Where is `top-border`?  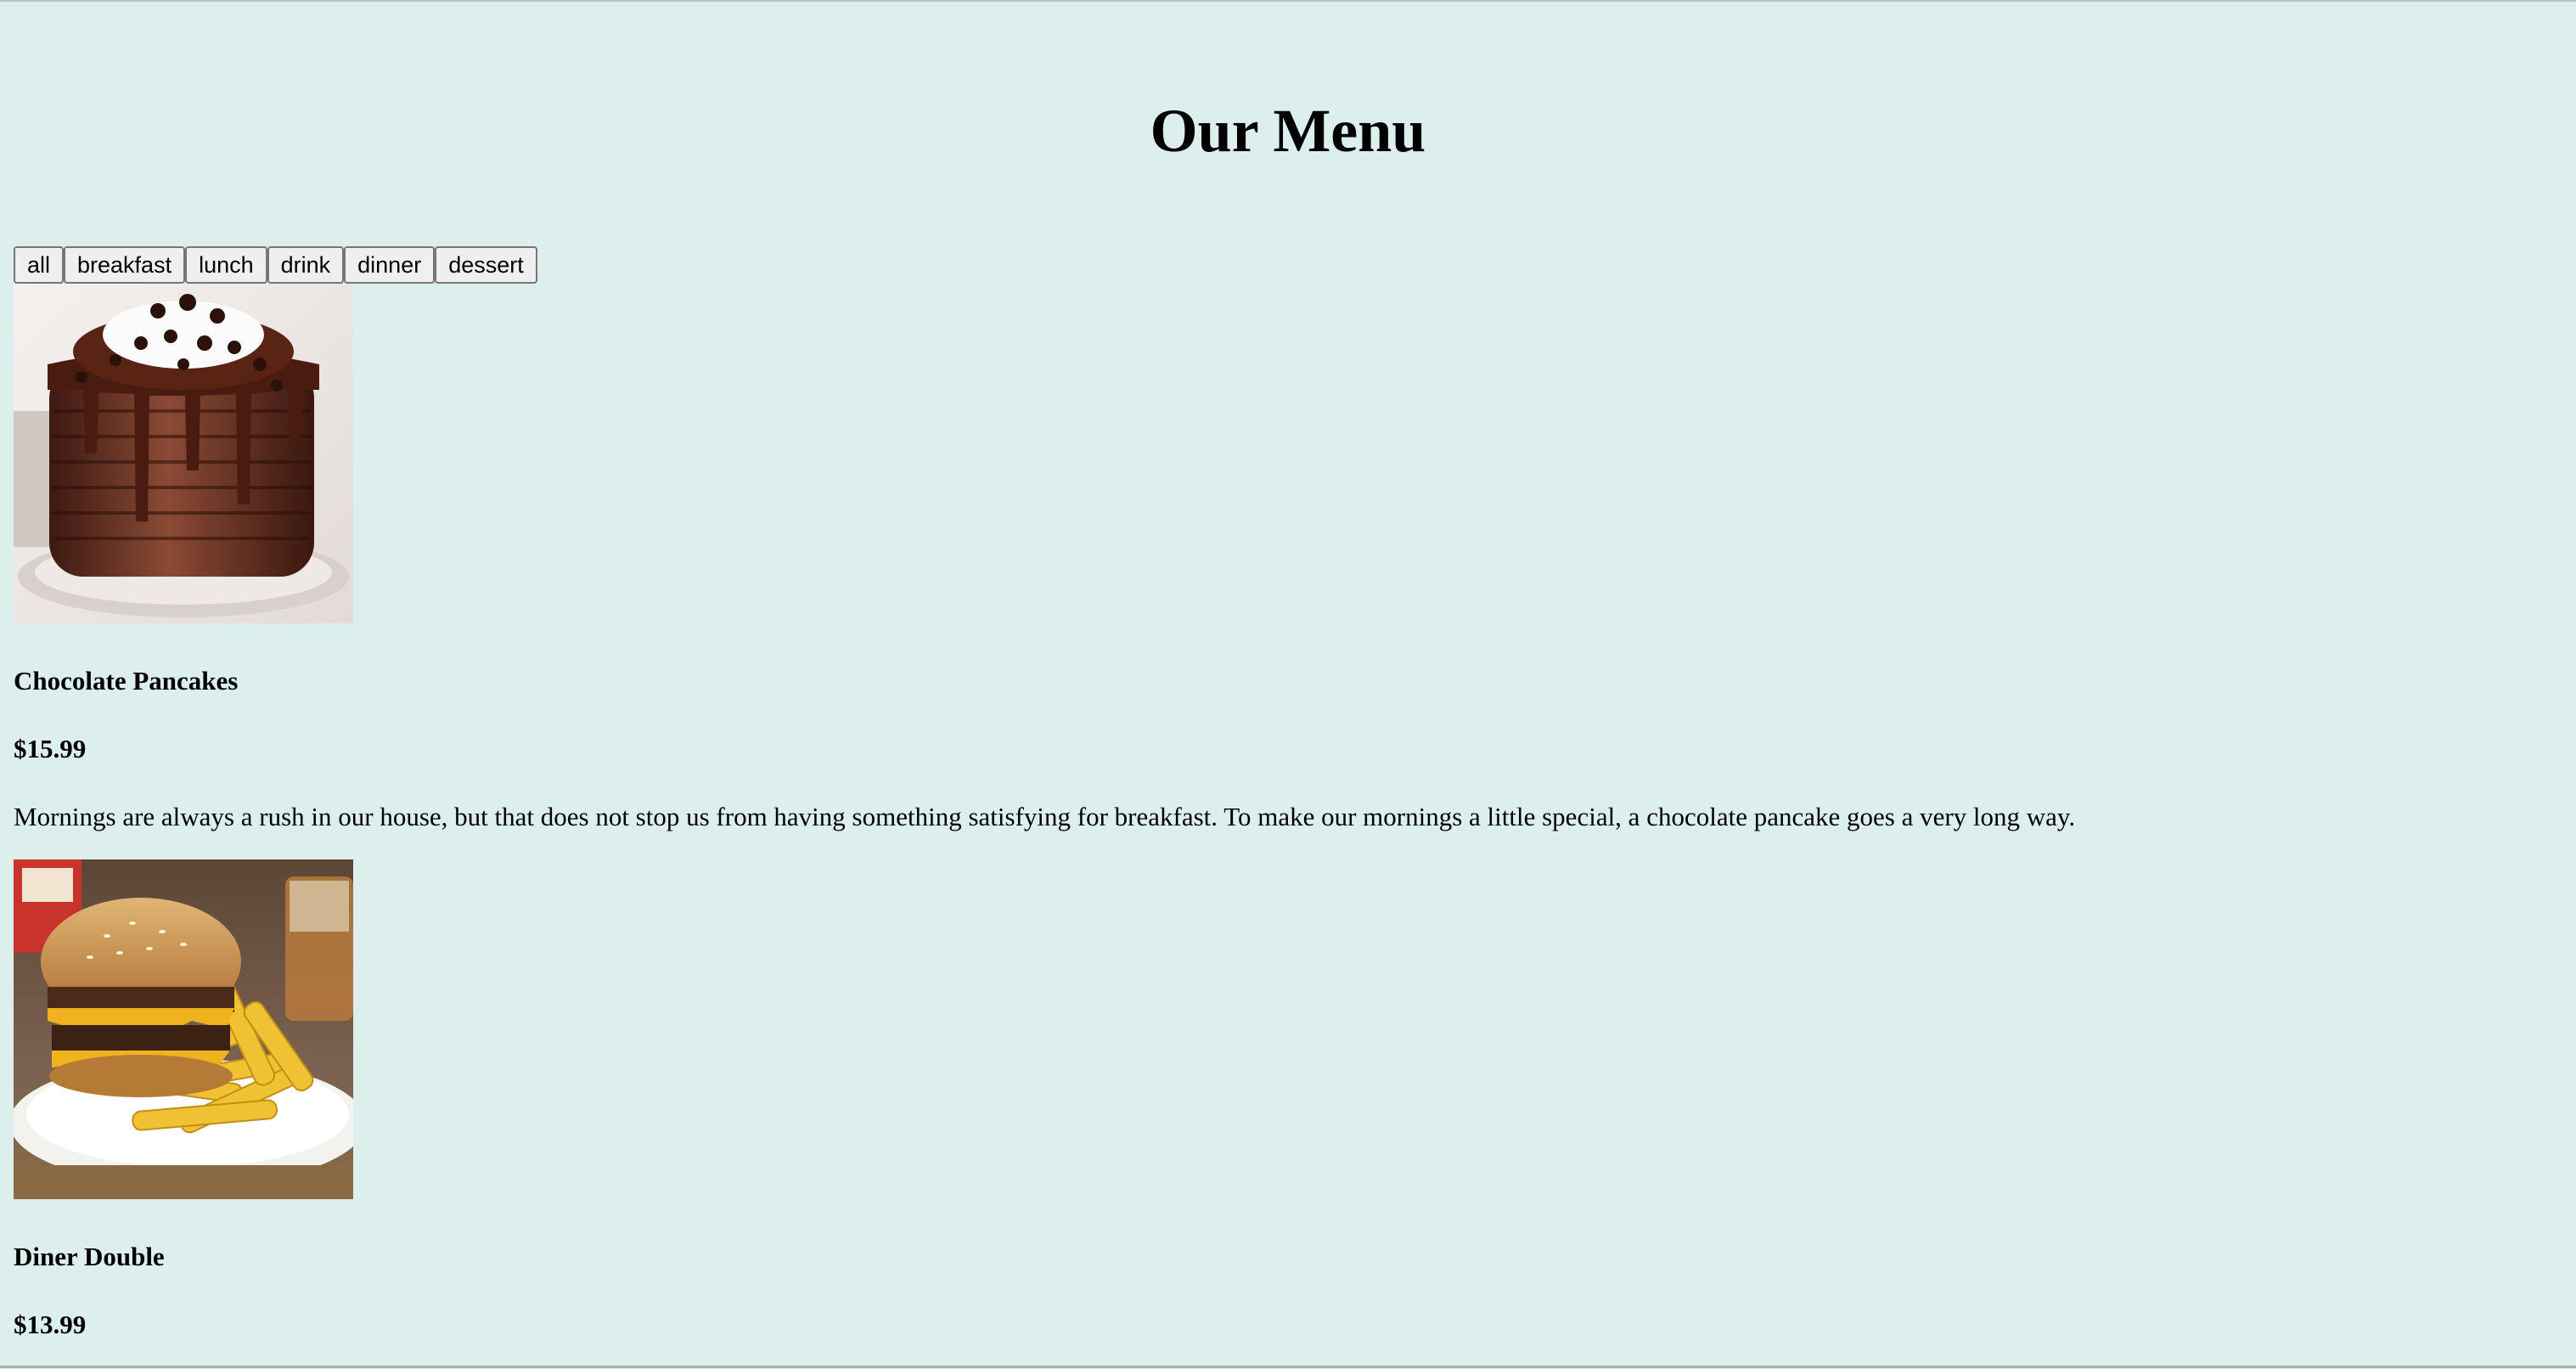 top-border is located at coordinates (1288, 1).